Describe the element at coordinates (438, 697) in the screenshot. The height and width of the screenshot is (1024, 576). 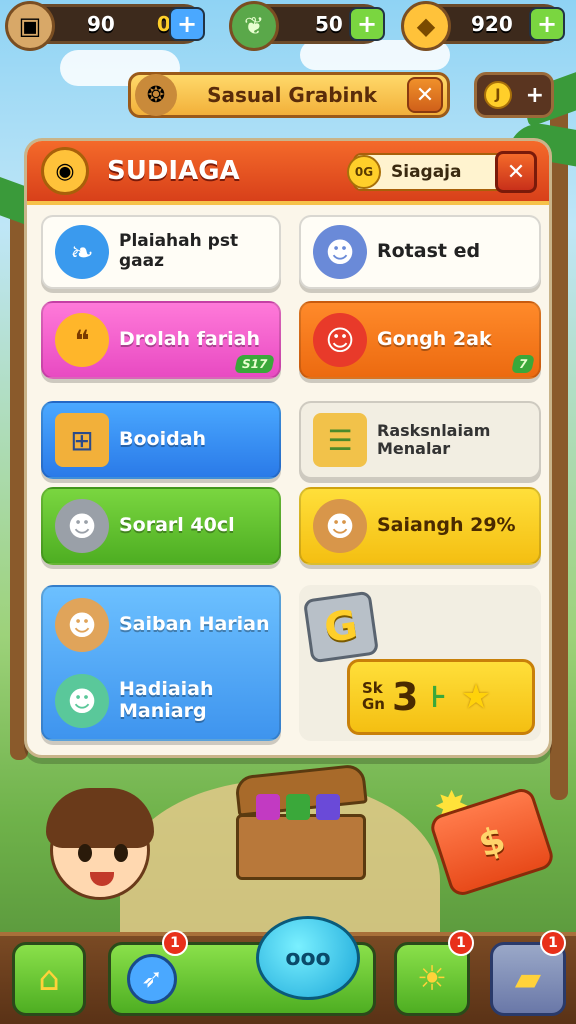
I see `arrow-icon: ⊦` at that location.